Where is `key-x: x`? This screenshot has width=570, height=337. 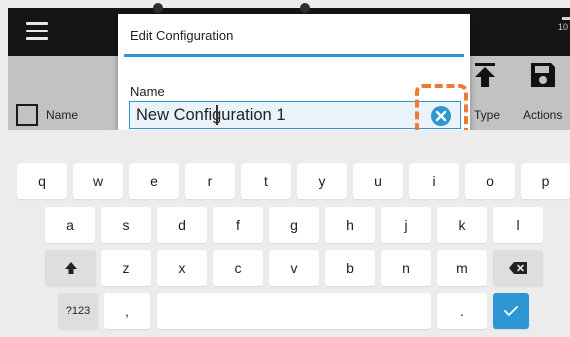
key-x: x is located at coordinates (182, 268).